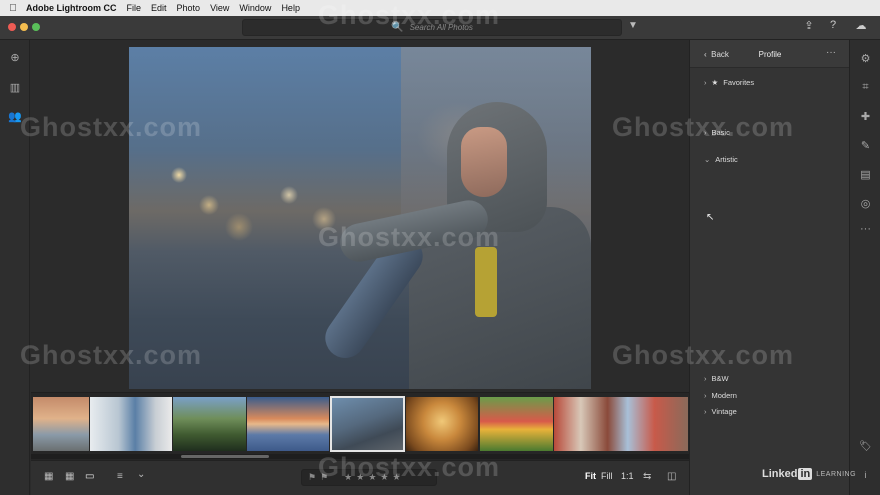  I want to click on cloud-sync-icon: ☁, so click(861, 25).